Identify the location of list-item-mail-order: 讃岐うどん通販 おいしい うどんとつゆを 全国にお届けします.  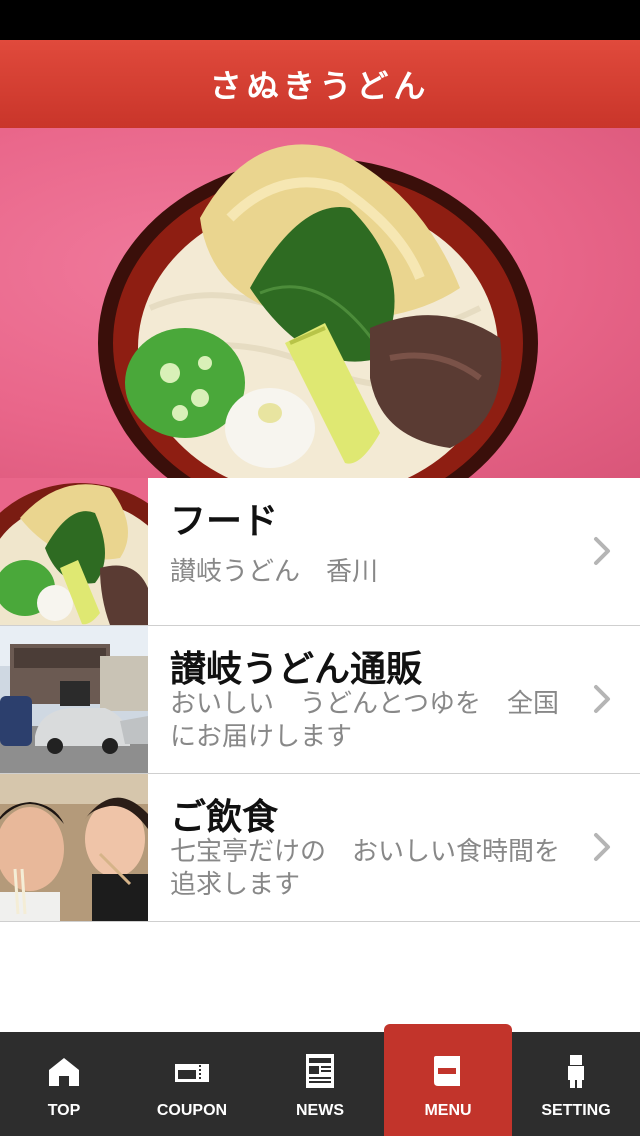
(320, 700).